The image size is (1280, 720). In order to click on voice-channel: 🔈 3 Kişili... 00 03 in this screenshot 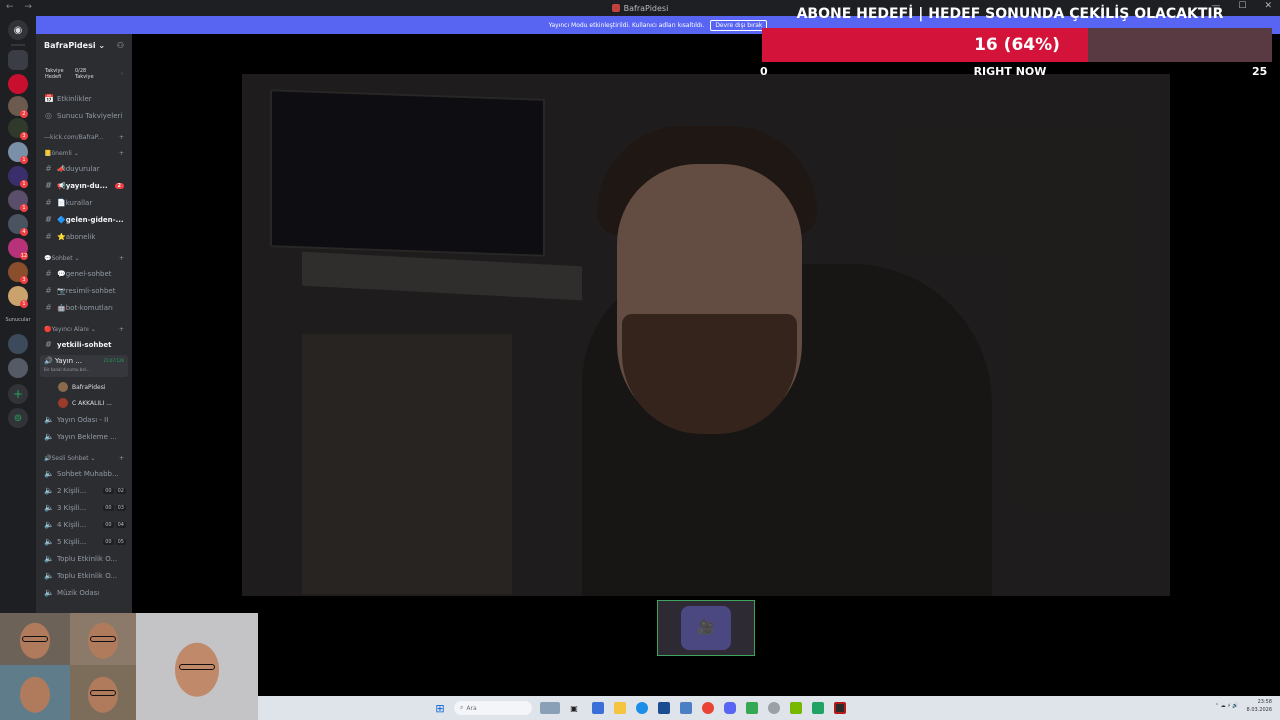, I will do `click(84, 507)`.